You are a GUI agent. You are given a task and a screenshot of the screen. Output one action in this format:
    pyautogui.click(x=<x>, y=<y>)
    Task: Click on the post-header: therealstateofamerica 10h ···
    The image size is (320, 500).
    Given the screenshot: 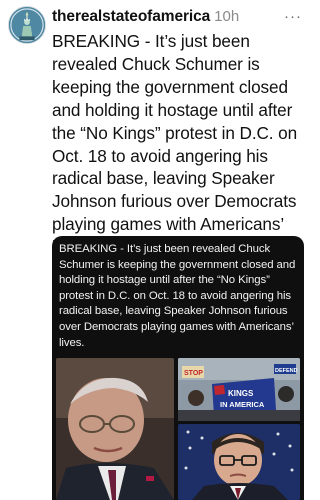 What is the action you would take?
    pyautogui.click(x=179, y=18)
    